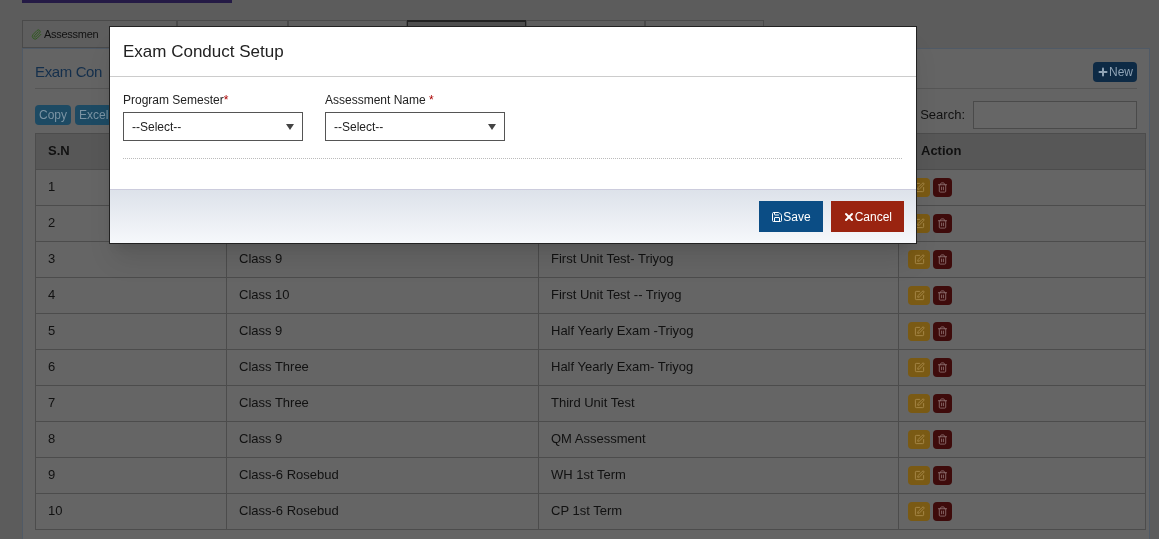 This screenshot has height=539, width=1159. Describe the element at coordinates (52, 475) in the screenshot. I see `table-cell: 9` at that location.